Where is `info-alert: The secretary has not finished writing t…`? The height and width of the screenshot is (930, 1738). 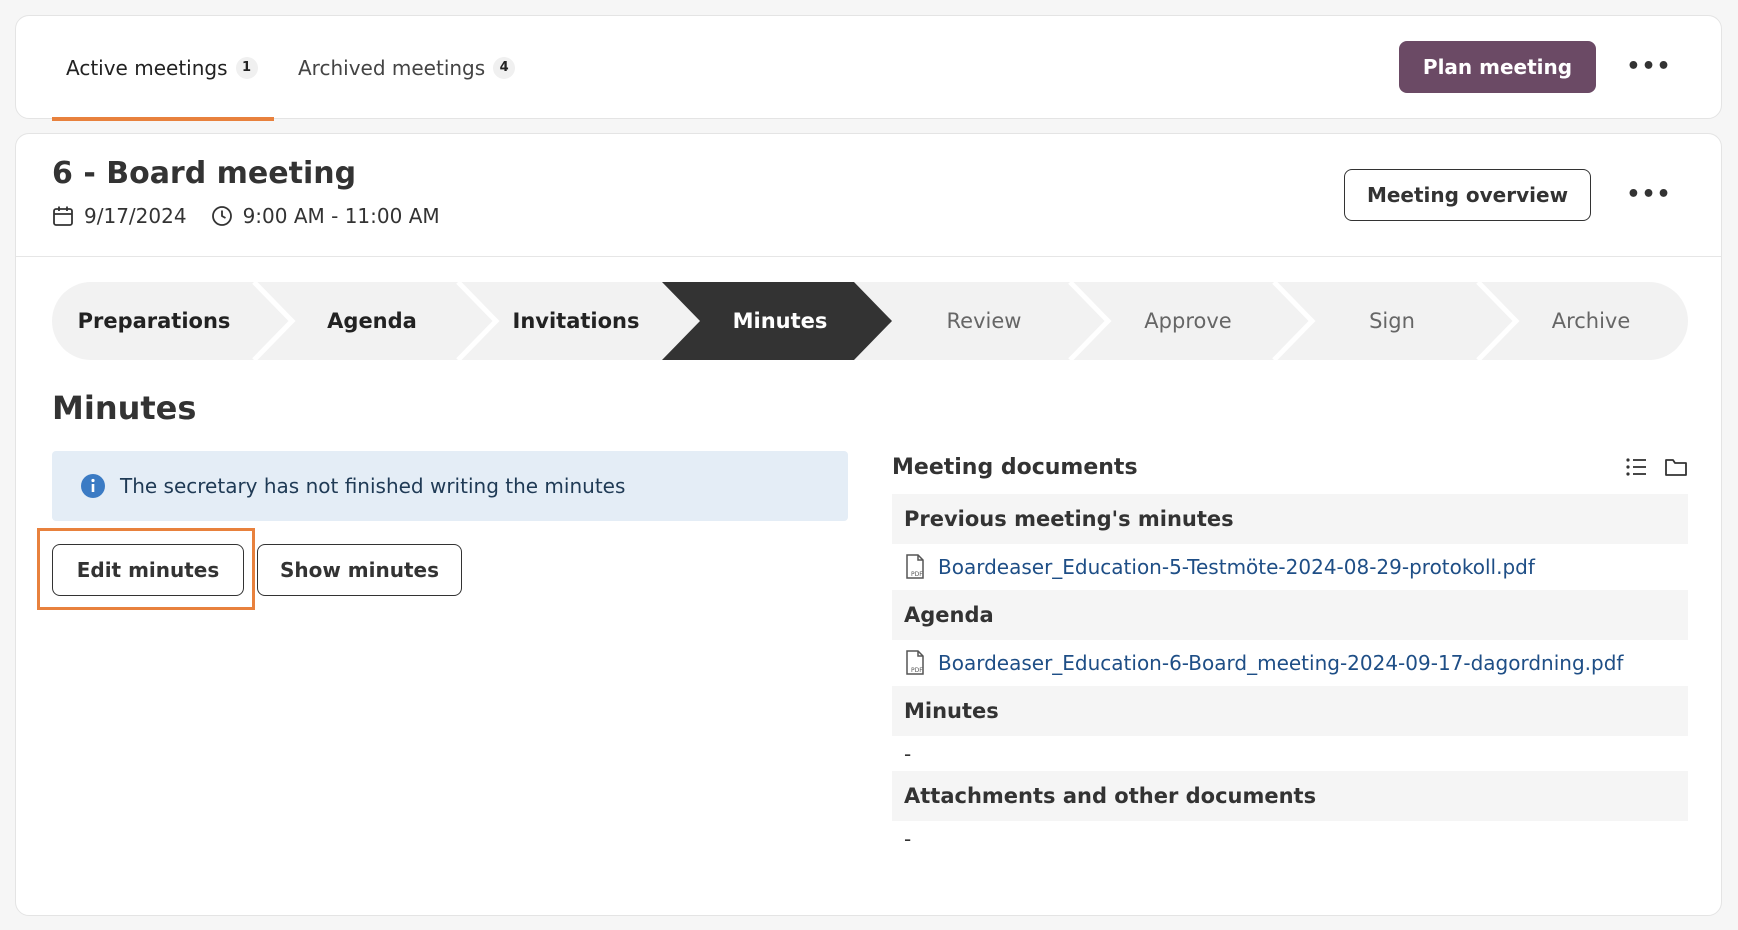 info-alert: The secretary has not finished writing t… is located at coordinates (450, 486).